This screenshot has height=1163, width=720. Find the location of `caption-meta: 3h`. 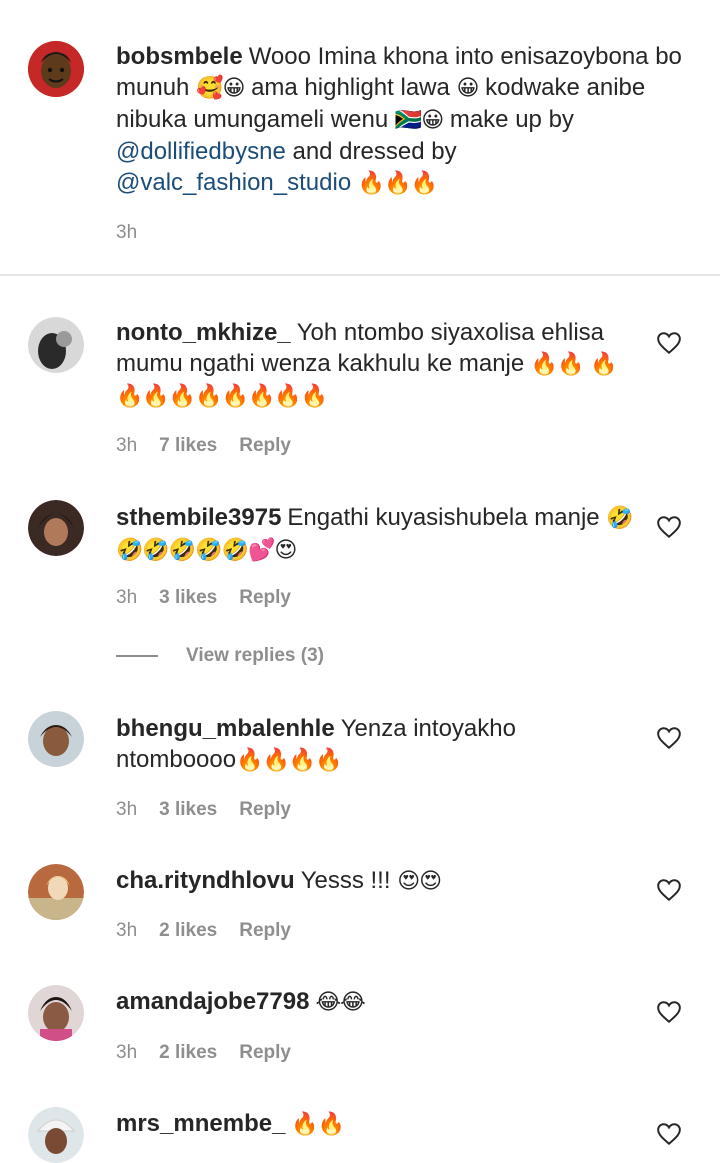

caption-meta: 3h is located at coordinates (126, 233).